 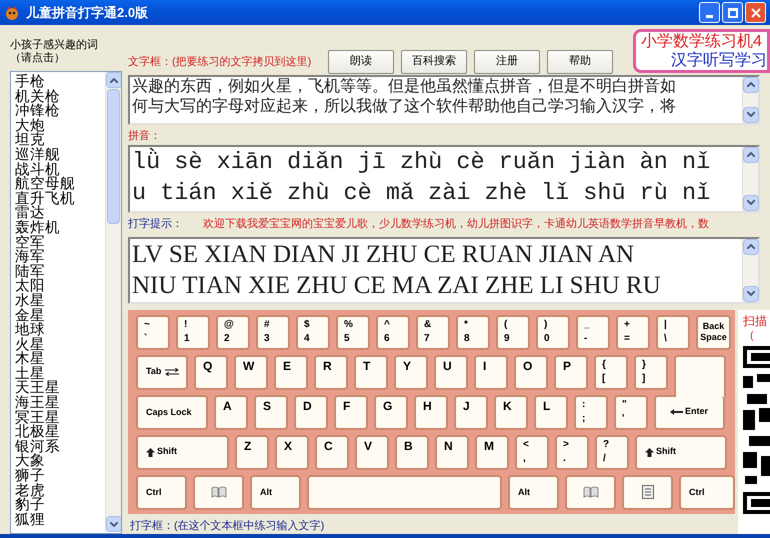 I want to click on list-item: 陆军, so click(x=30, y=272).